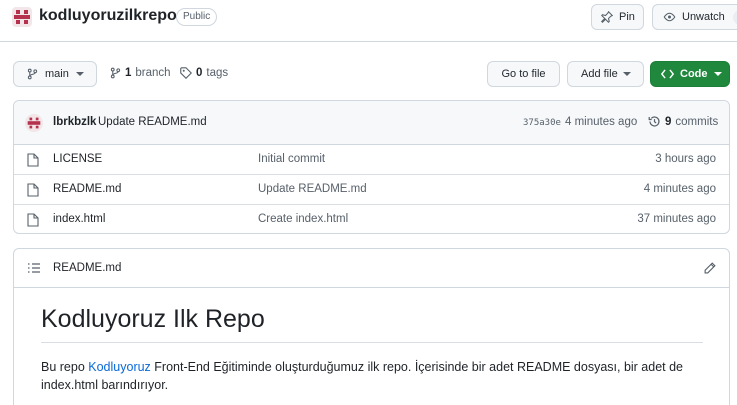 This screenshot has height=405, width=737. Describe the element at coordinates (77, 159) in the screenshot. I see `file-name-link: LICENSE` at that location.